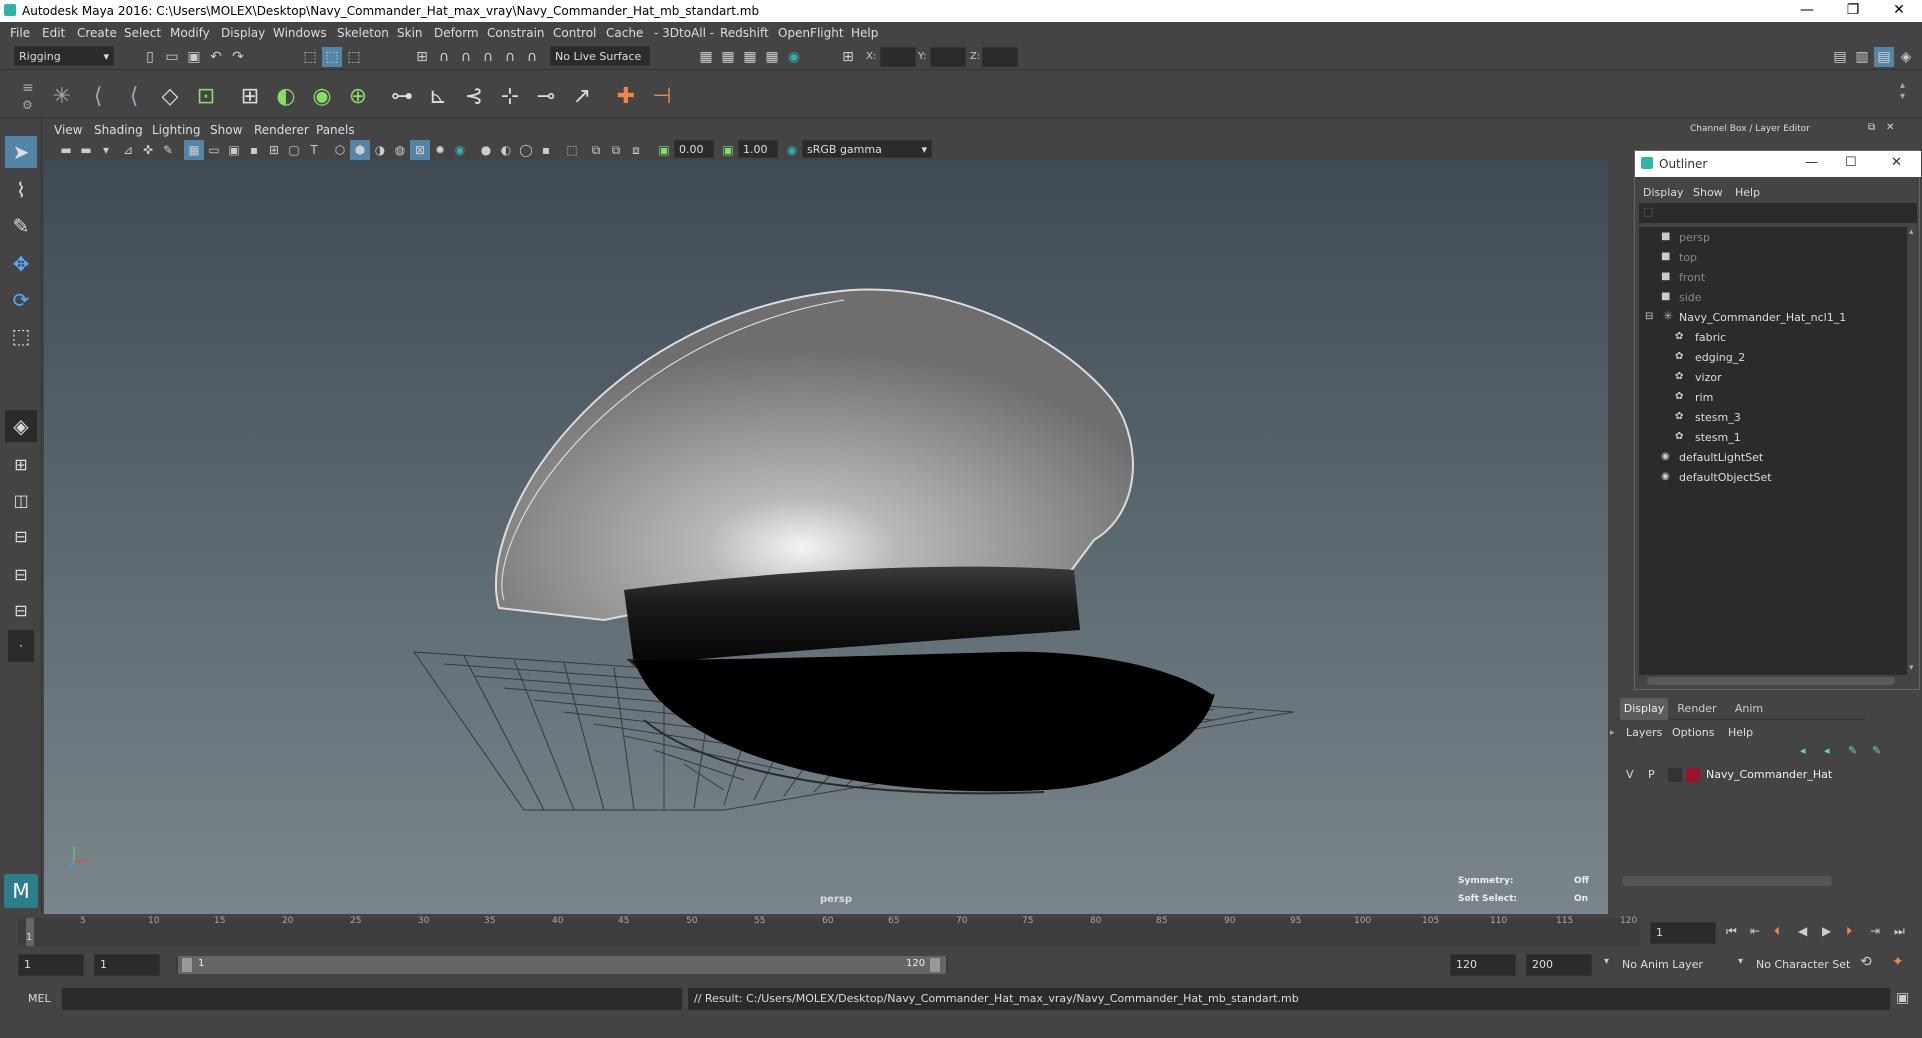 The height and width of the screenshot is (1038, 1922). Describe the element at coordinates (440, 150) in the screenshot. I see `use-lights-icon: ✹` at that location.